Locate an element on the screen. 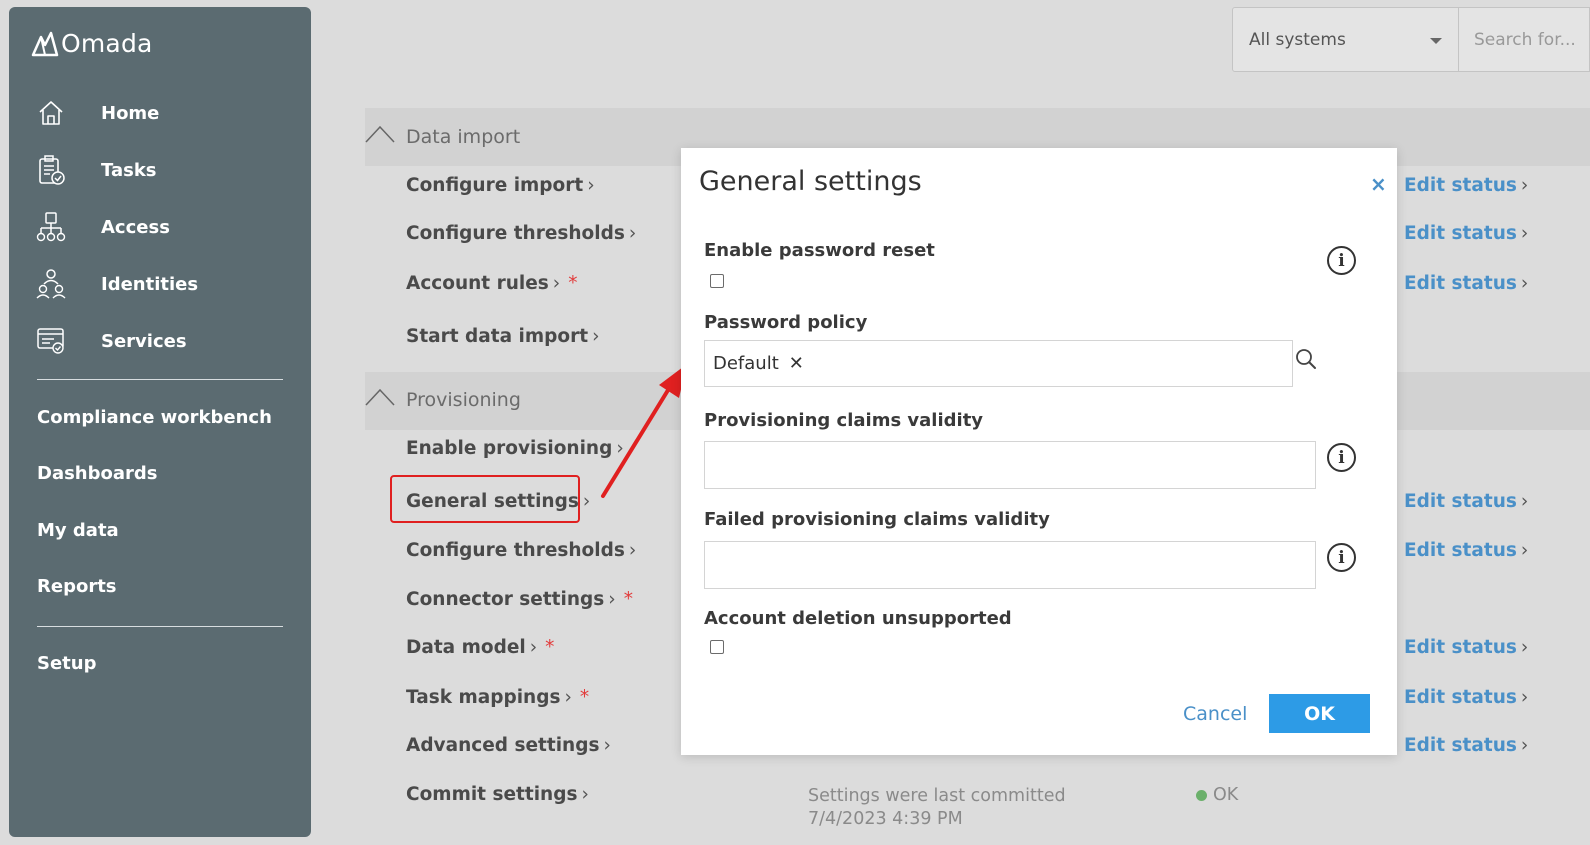 Image resolution: width=1590 pixels, height=845 pixels. failed-provisioning-claims-validity-label: Failed provisioning claims validity is located at coordinates (877, 519).